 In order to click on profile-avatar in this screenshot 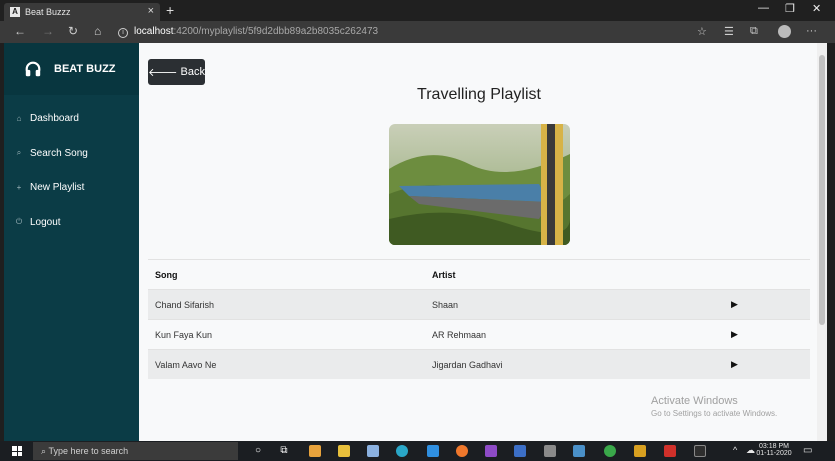, I will do `click(784, 31)`.